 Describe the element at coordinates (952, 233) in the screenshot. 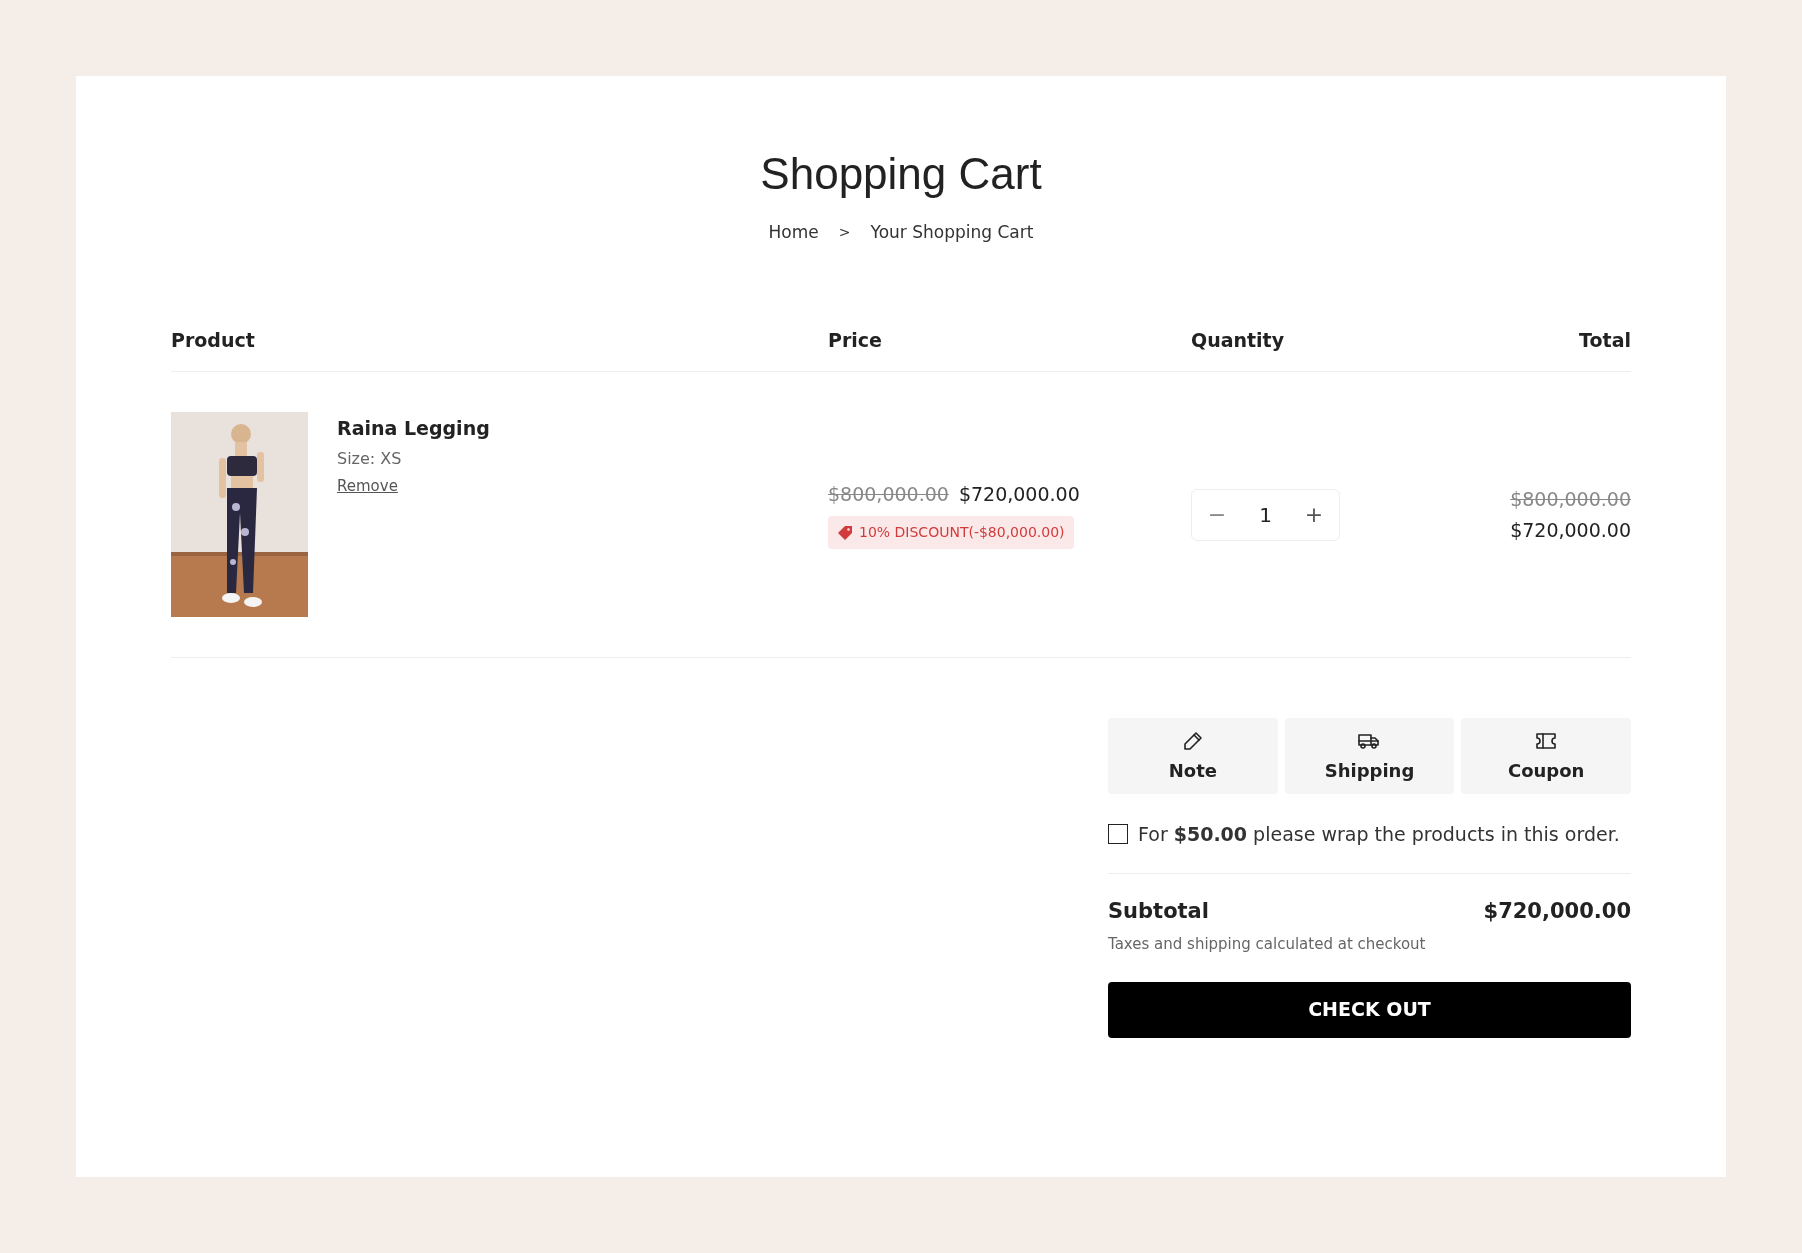

I see `breadcrumb-link: Your Shopping Cart` at that location.